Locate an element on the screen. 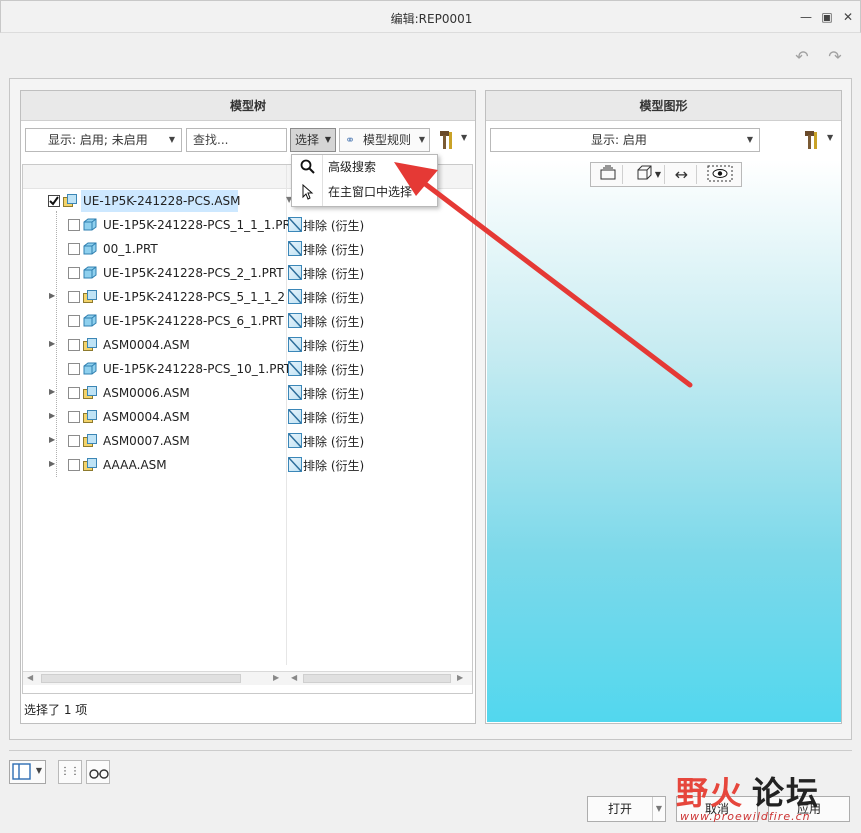 Image resolution: width=861 pixels, height=833 pixels. row-label: 00_1.PRT is located at coordinates (130, 249).